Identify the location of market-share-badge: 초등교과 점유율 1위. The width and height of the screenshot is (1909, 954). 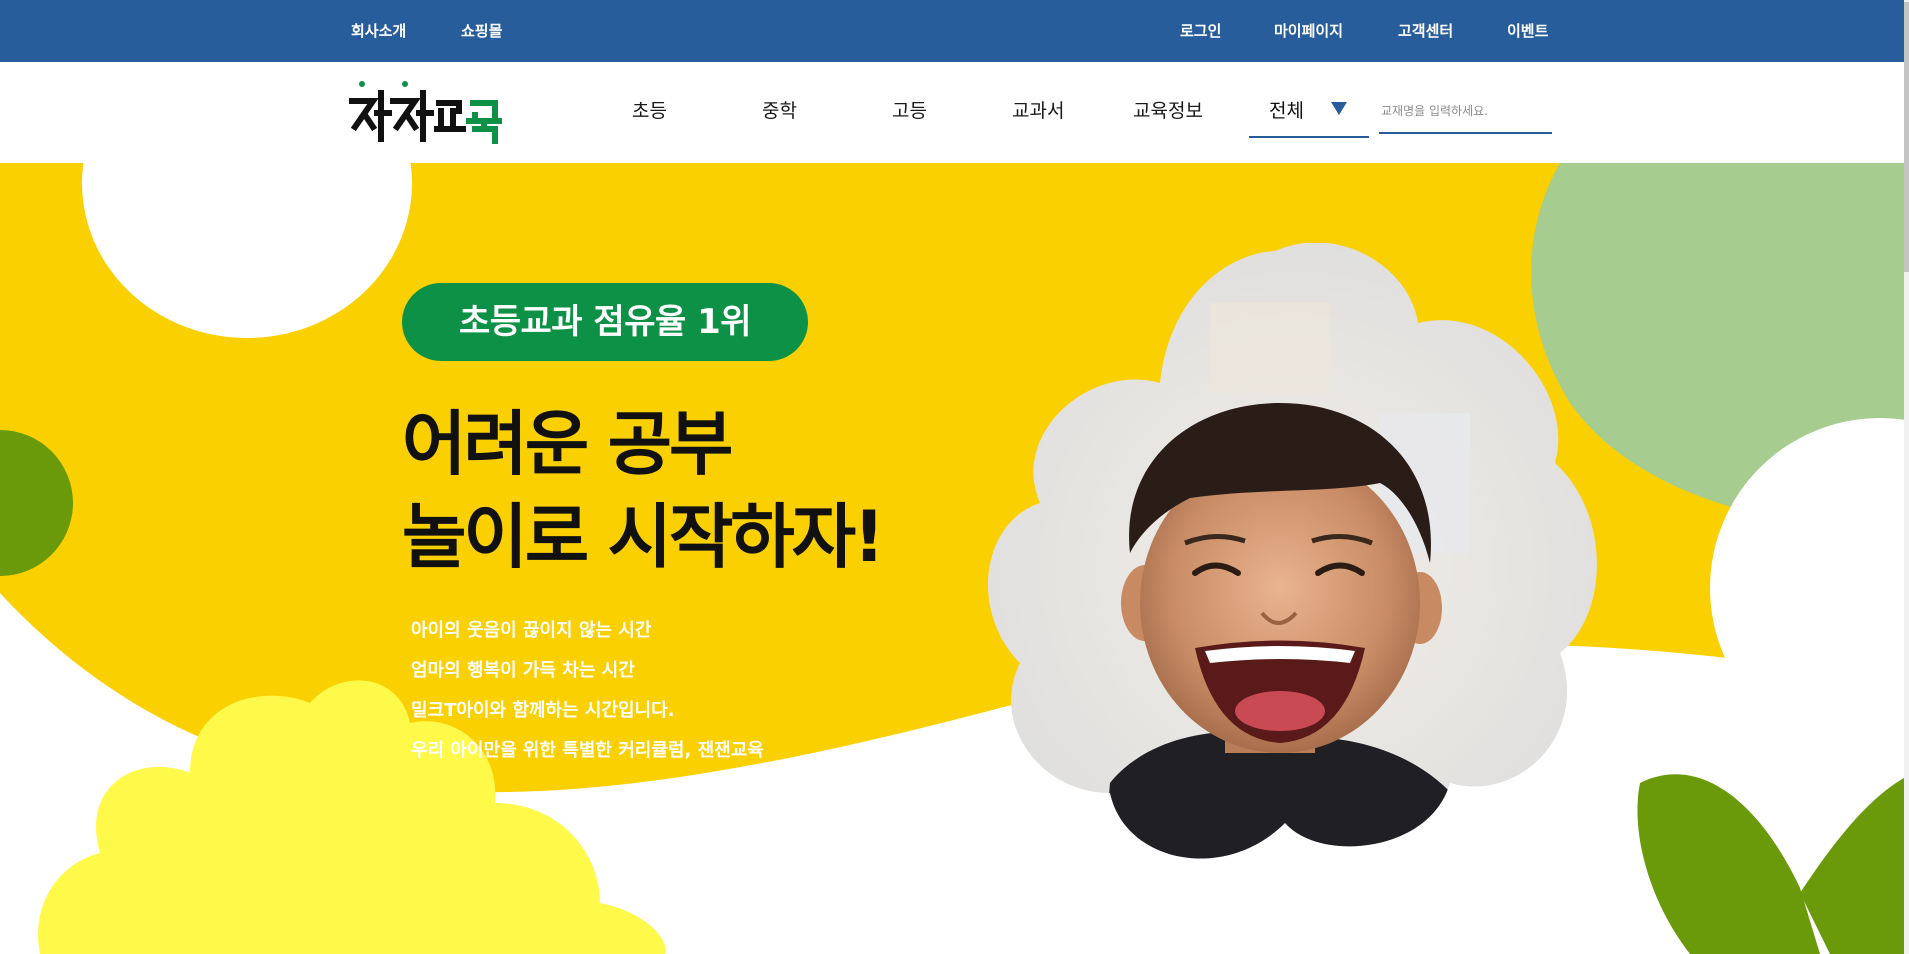
(605, 322).